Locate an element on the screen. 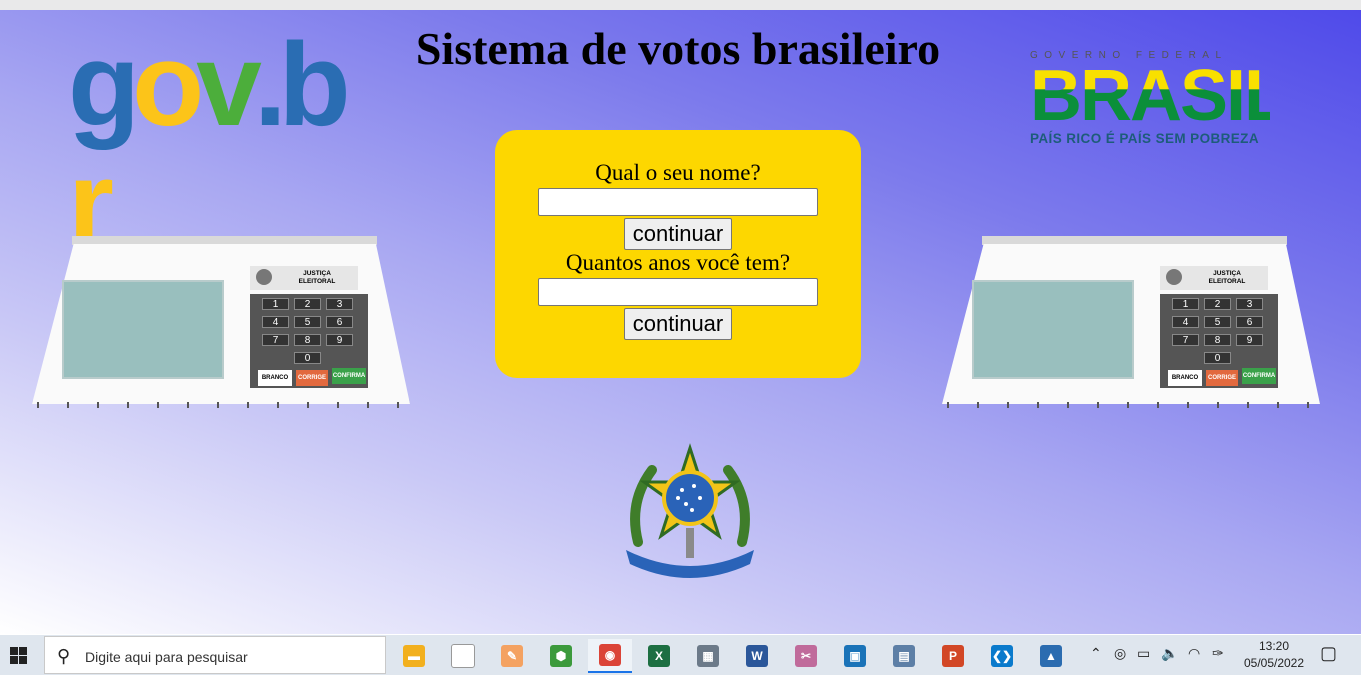 The height and width of the screenshot is (675, 1361). node-icon: ⬢ is located at coordinates (561, 656).